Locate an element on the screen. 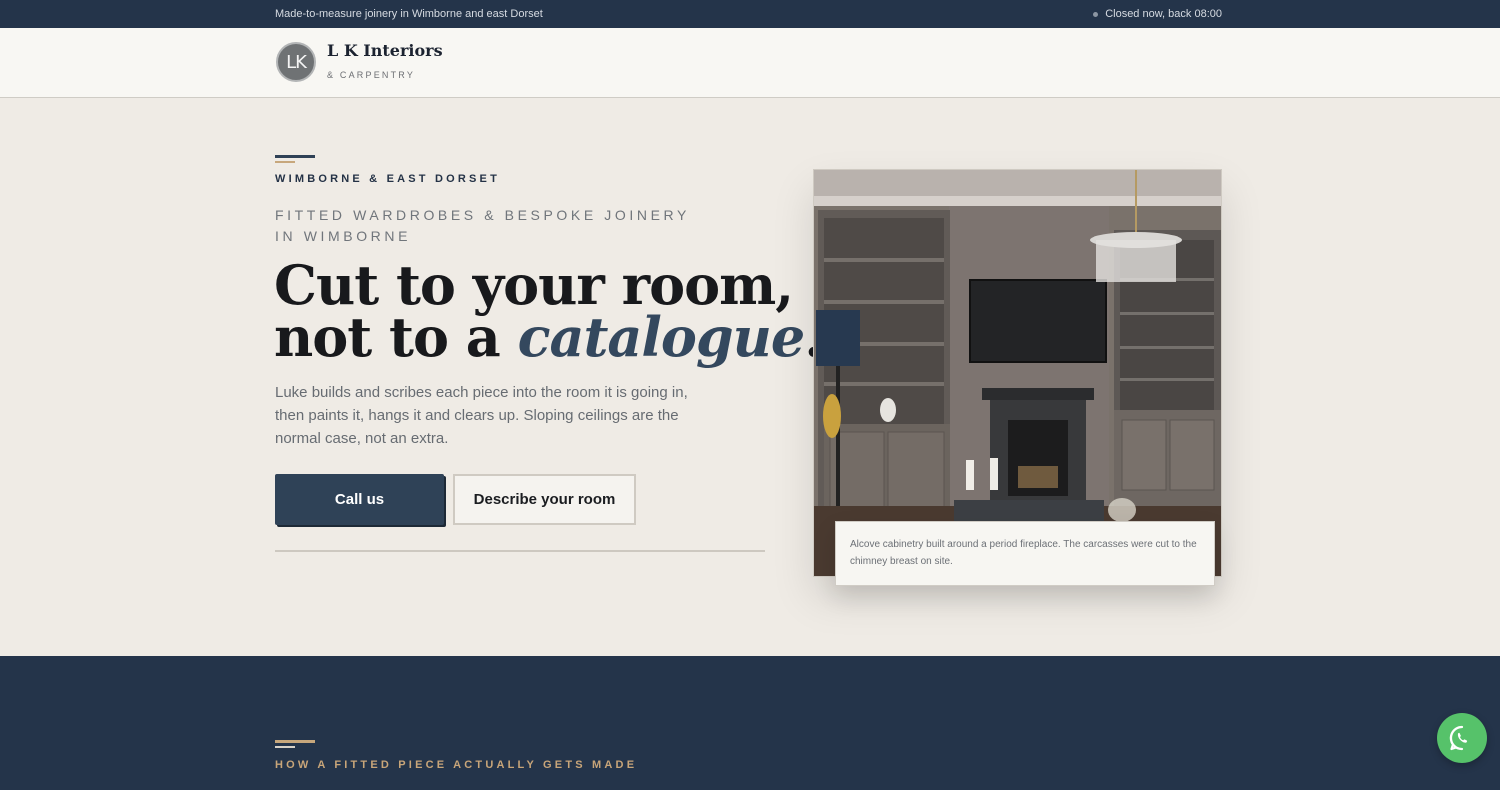 This screenshot has width=1500, height=790. logo-monogram: LK is located at coordinates (296, 62).